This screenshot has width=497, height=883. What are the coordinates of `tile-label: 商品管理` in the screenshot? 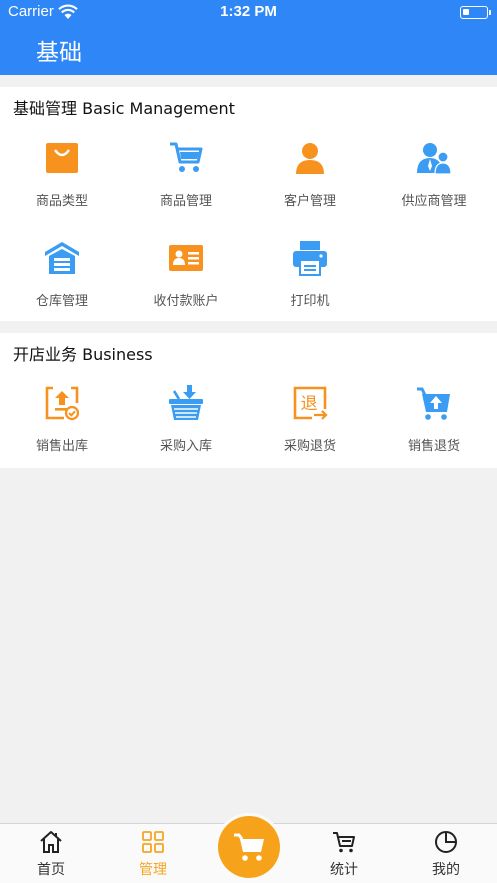 It's located at (185, 201).